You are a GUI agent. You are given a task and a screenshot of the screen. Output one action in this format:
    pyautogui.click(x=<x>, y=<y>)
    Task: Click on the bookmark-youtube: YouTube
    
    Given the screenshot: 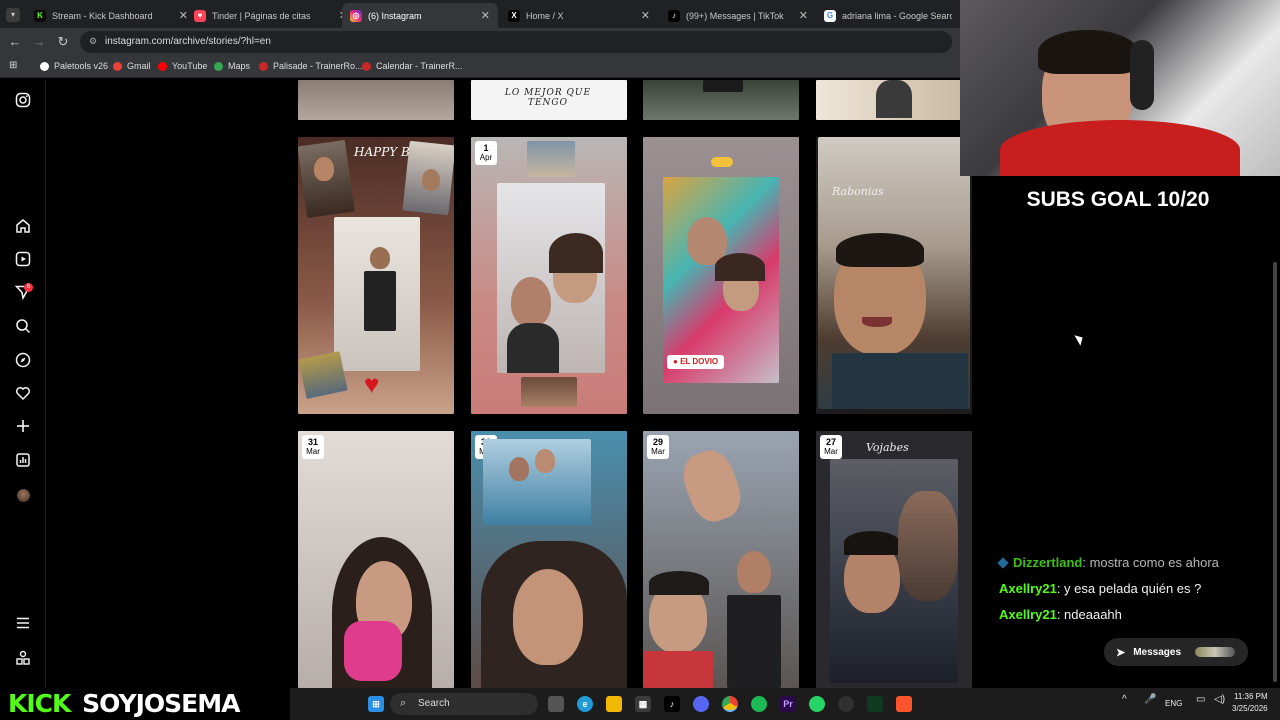 What is the action you would take?
    pyautogui.click(x=182, y=66)
    